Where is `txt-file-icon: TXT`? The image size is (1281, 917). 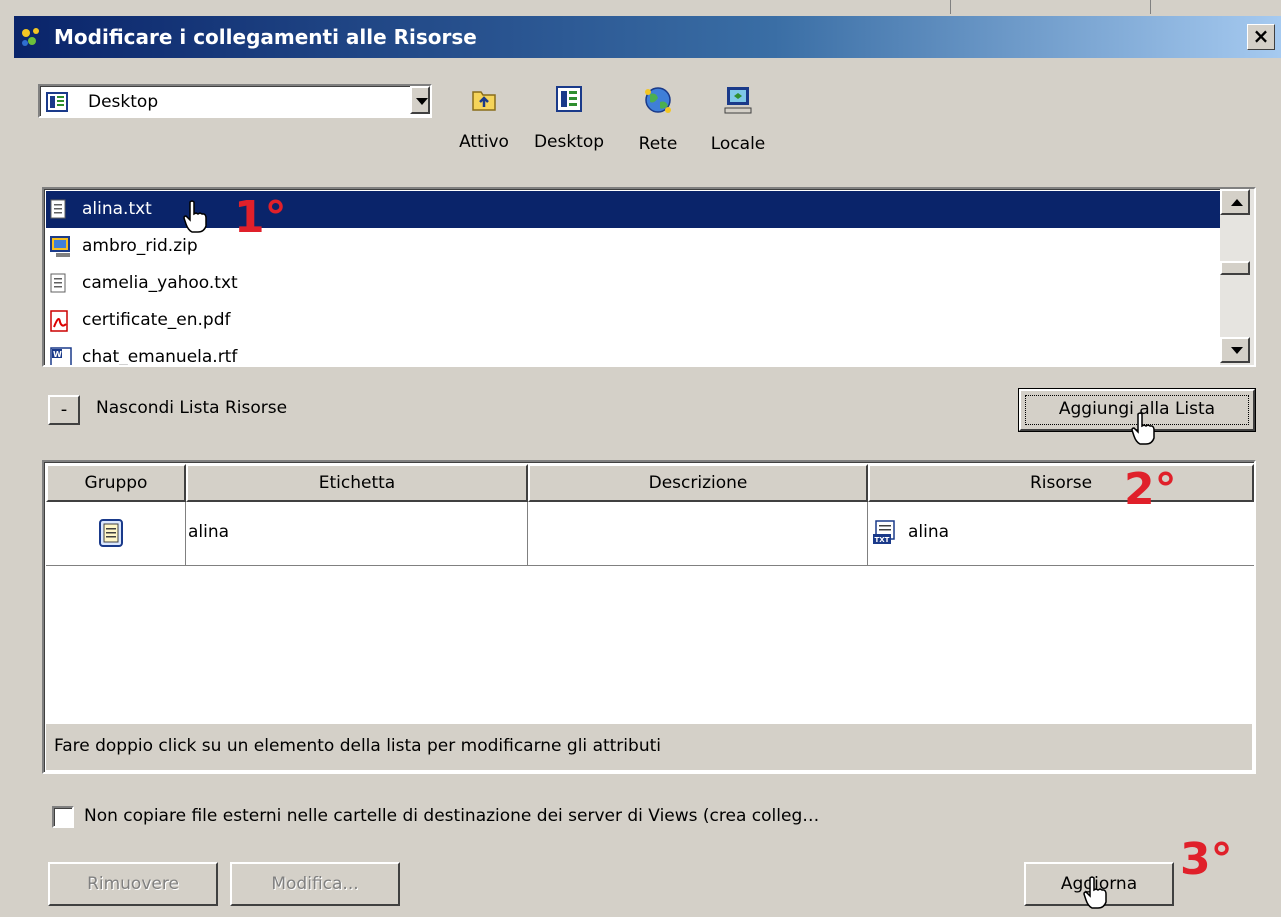
txt-file-icon: TXT is located at coordinates (884, 532).